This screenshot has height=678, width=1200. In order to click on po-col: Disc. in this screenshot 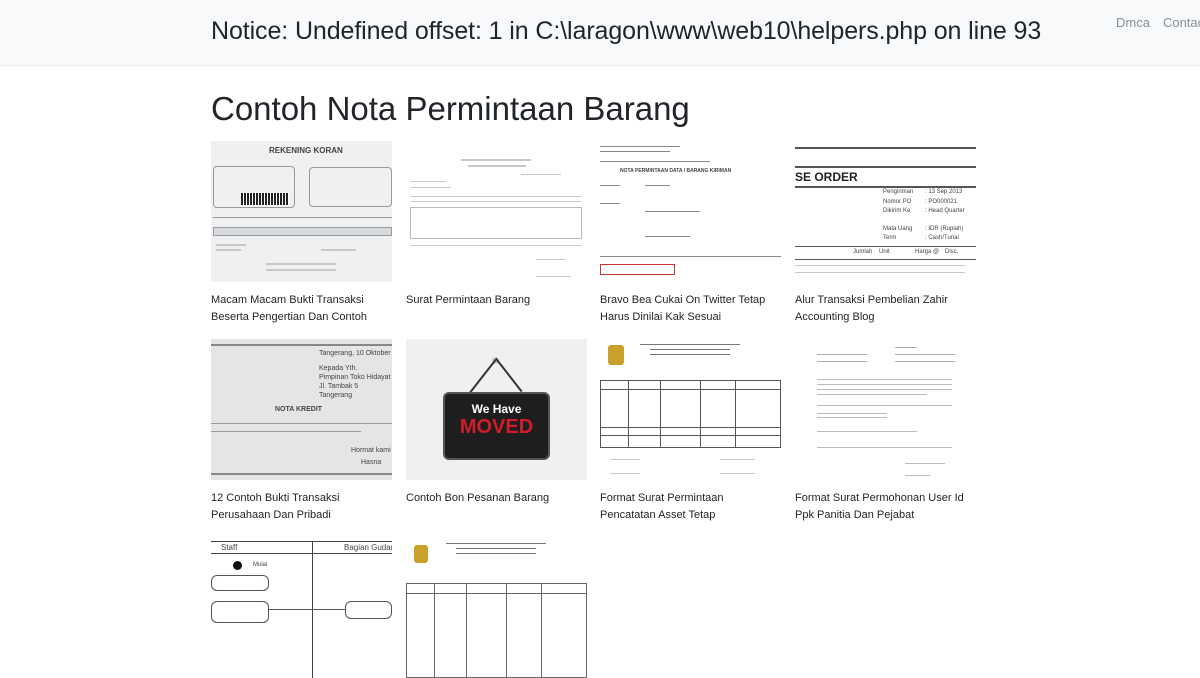, I will do `click(952, 252)`.